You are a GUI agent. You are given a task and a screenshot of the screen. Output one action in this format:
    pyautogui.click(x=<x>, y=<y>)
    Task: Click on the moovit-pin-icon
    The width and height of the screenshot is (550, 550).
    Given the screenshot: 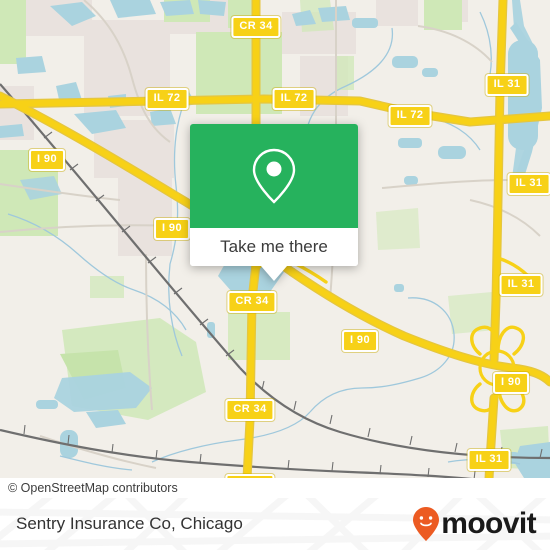 What is the action you would take?
    pyautogui.click(x=426, y=524)
    